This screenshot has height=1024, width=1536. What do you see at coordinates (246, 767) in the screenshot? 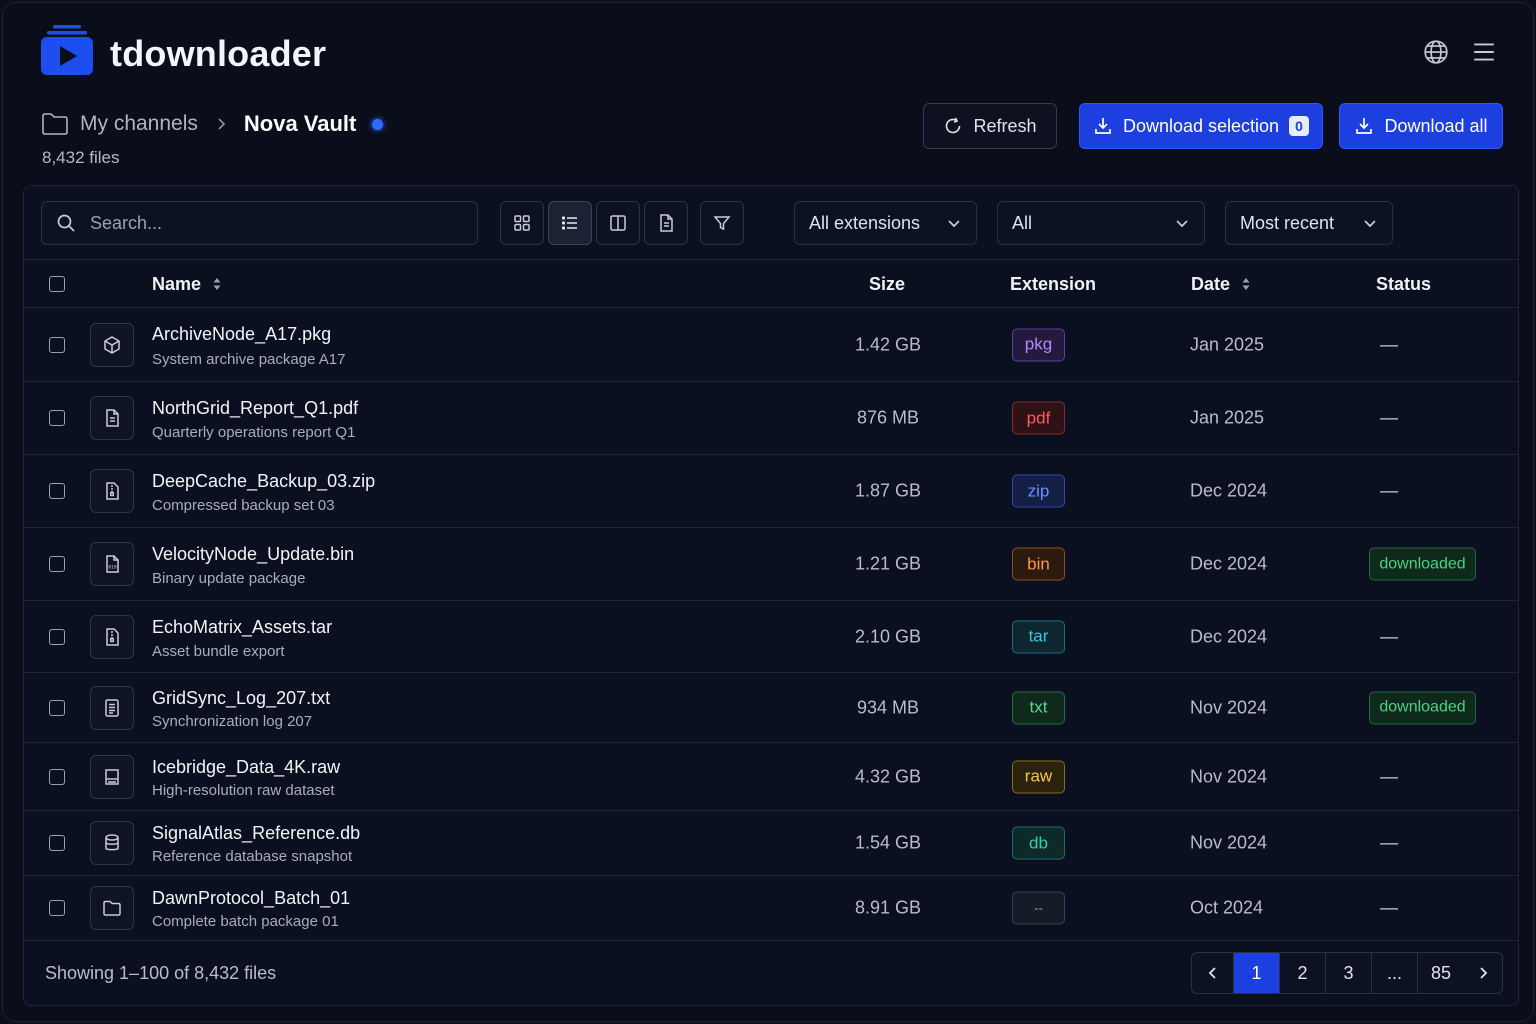
I see `file-name: Icebridge_Data_4K.raw` at bounding box center [246, 767].